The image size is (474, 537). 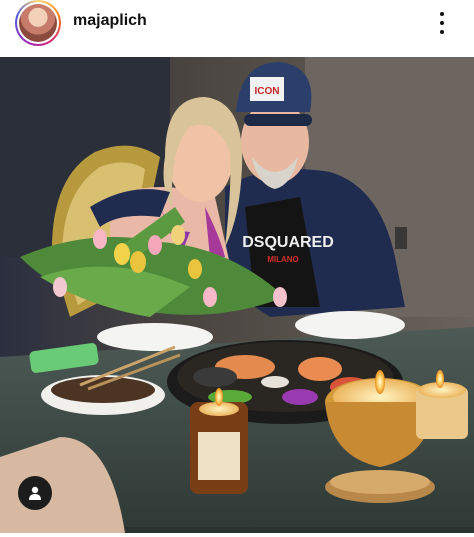 What do you see at coordinates (288, 242) in the screenshot?
I see `shirt-logo-text: DSQUARED` at bounding box center [288, 242].